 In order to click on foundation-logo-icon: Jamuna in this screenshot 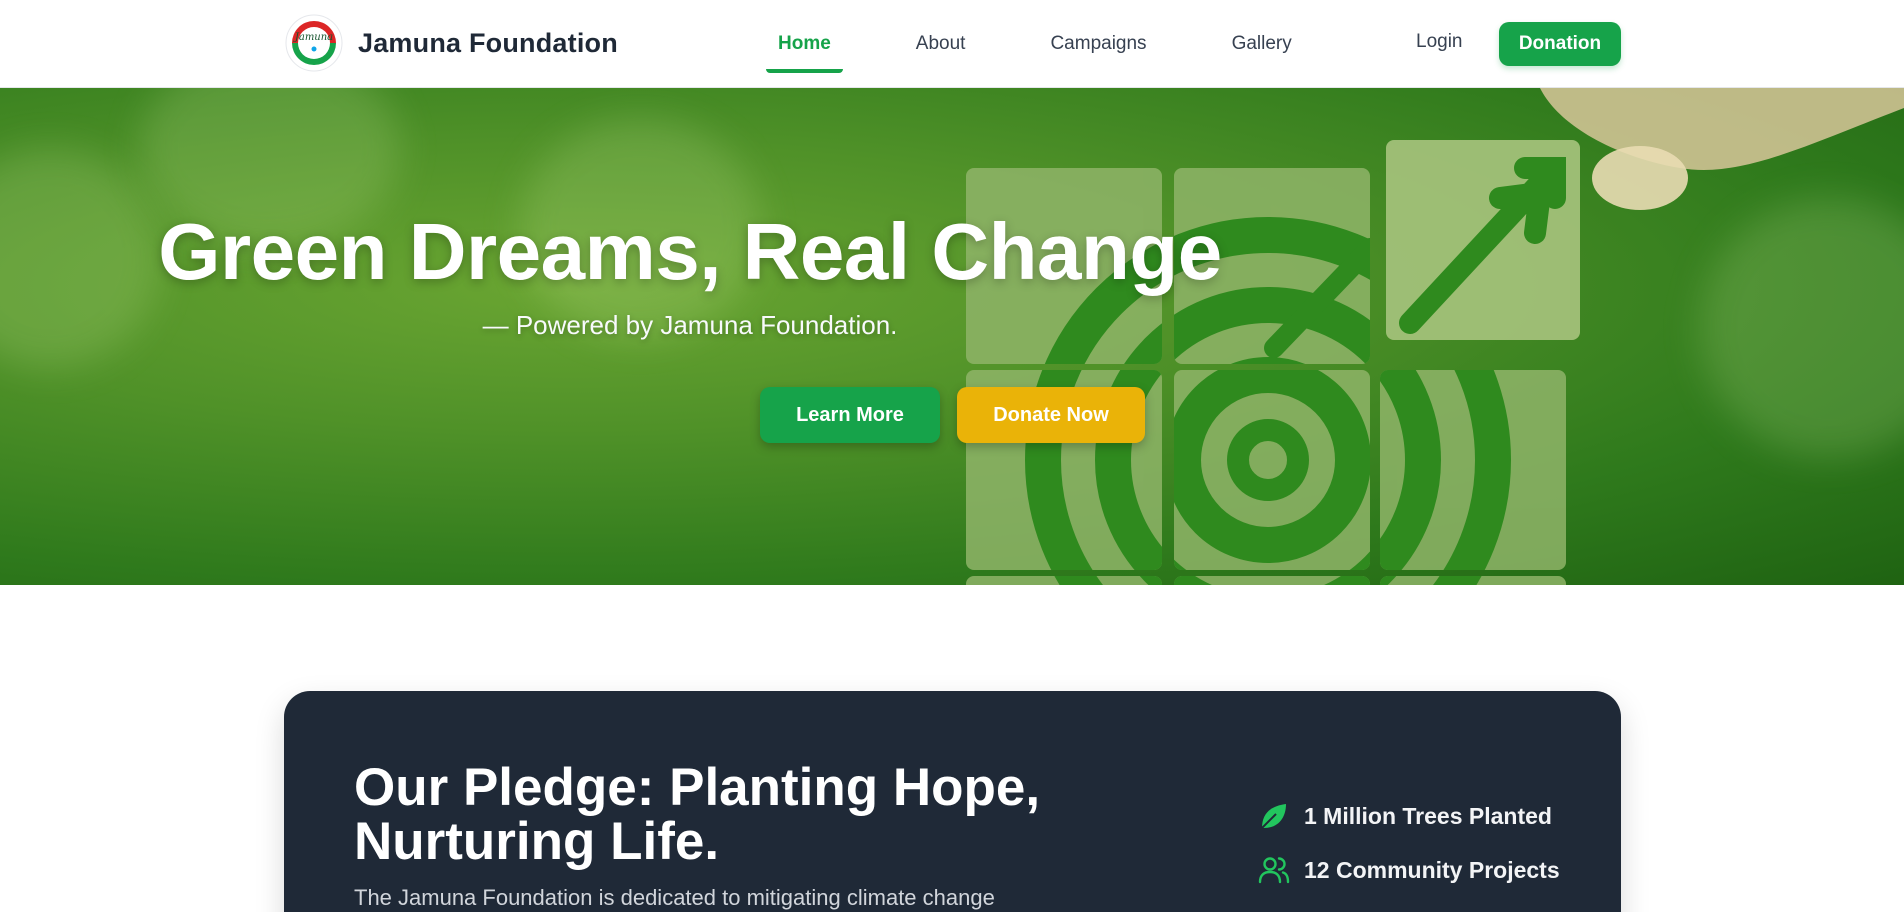, I will do `click(314, 43)`.